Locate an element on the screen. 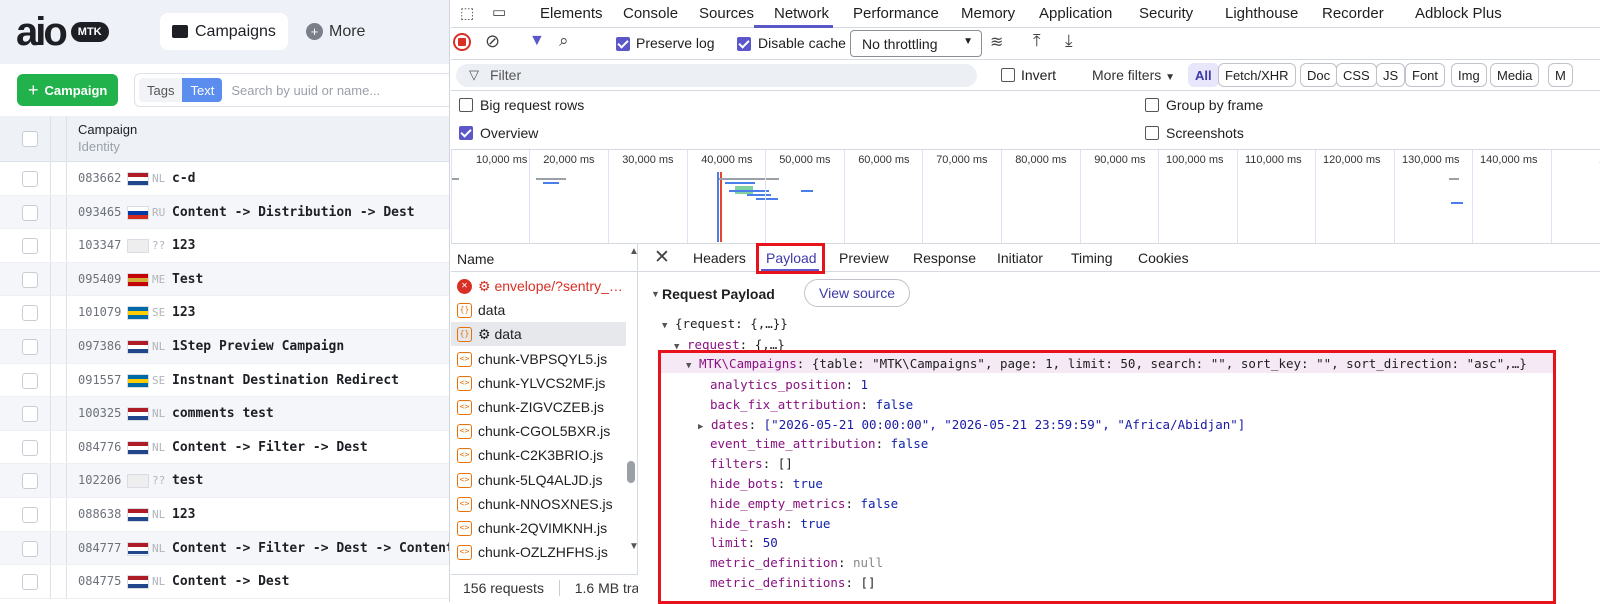 This screenshot has height=604, width=1600. column-header-campaign: Campaign is located at coordinates (107, 129).